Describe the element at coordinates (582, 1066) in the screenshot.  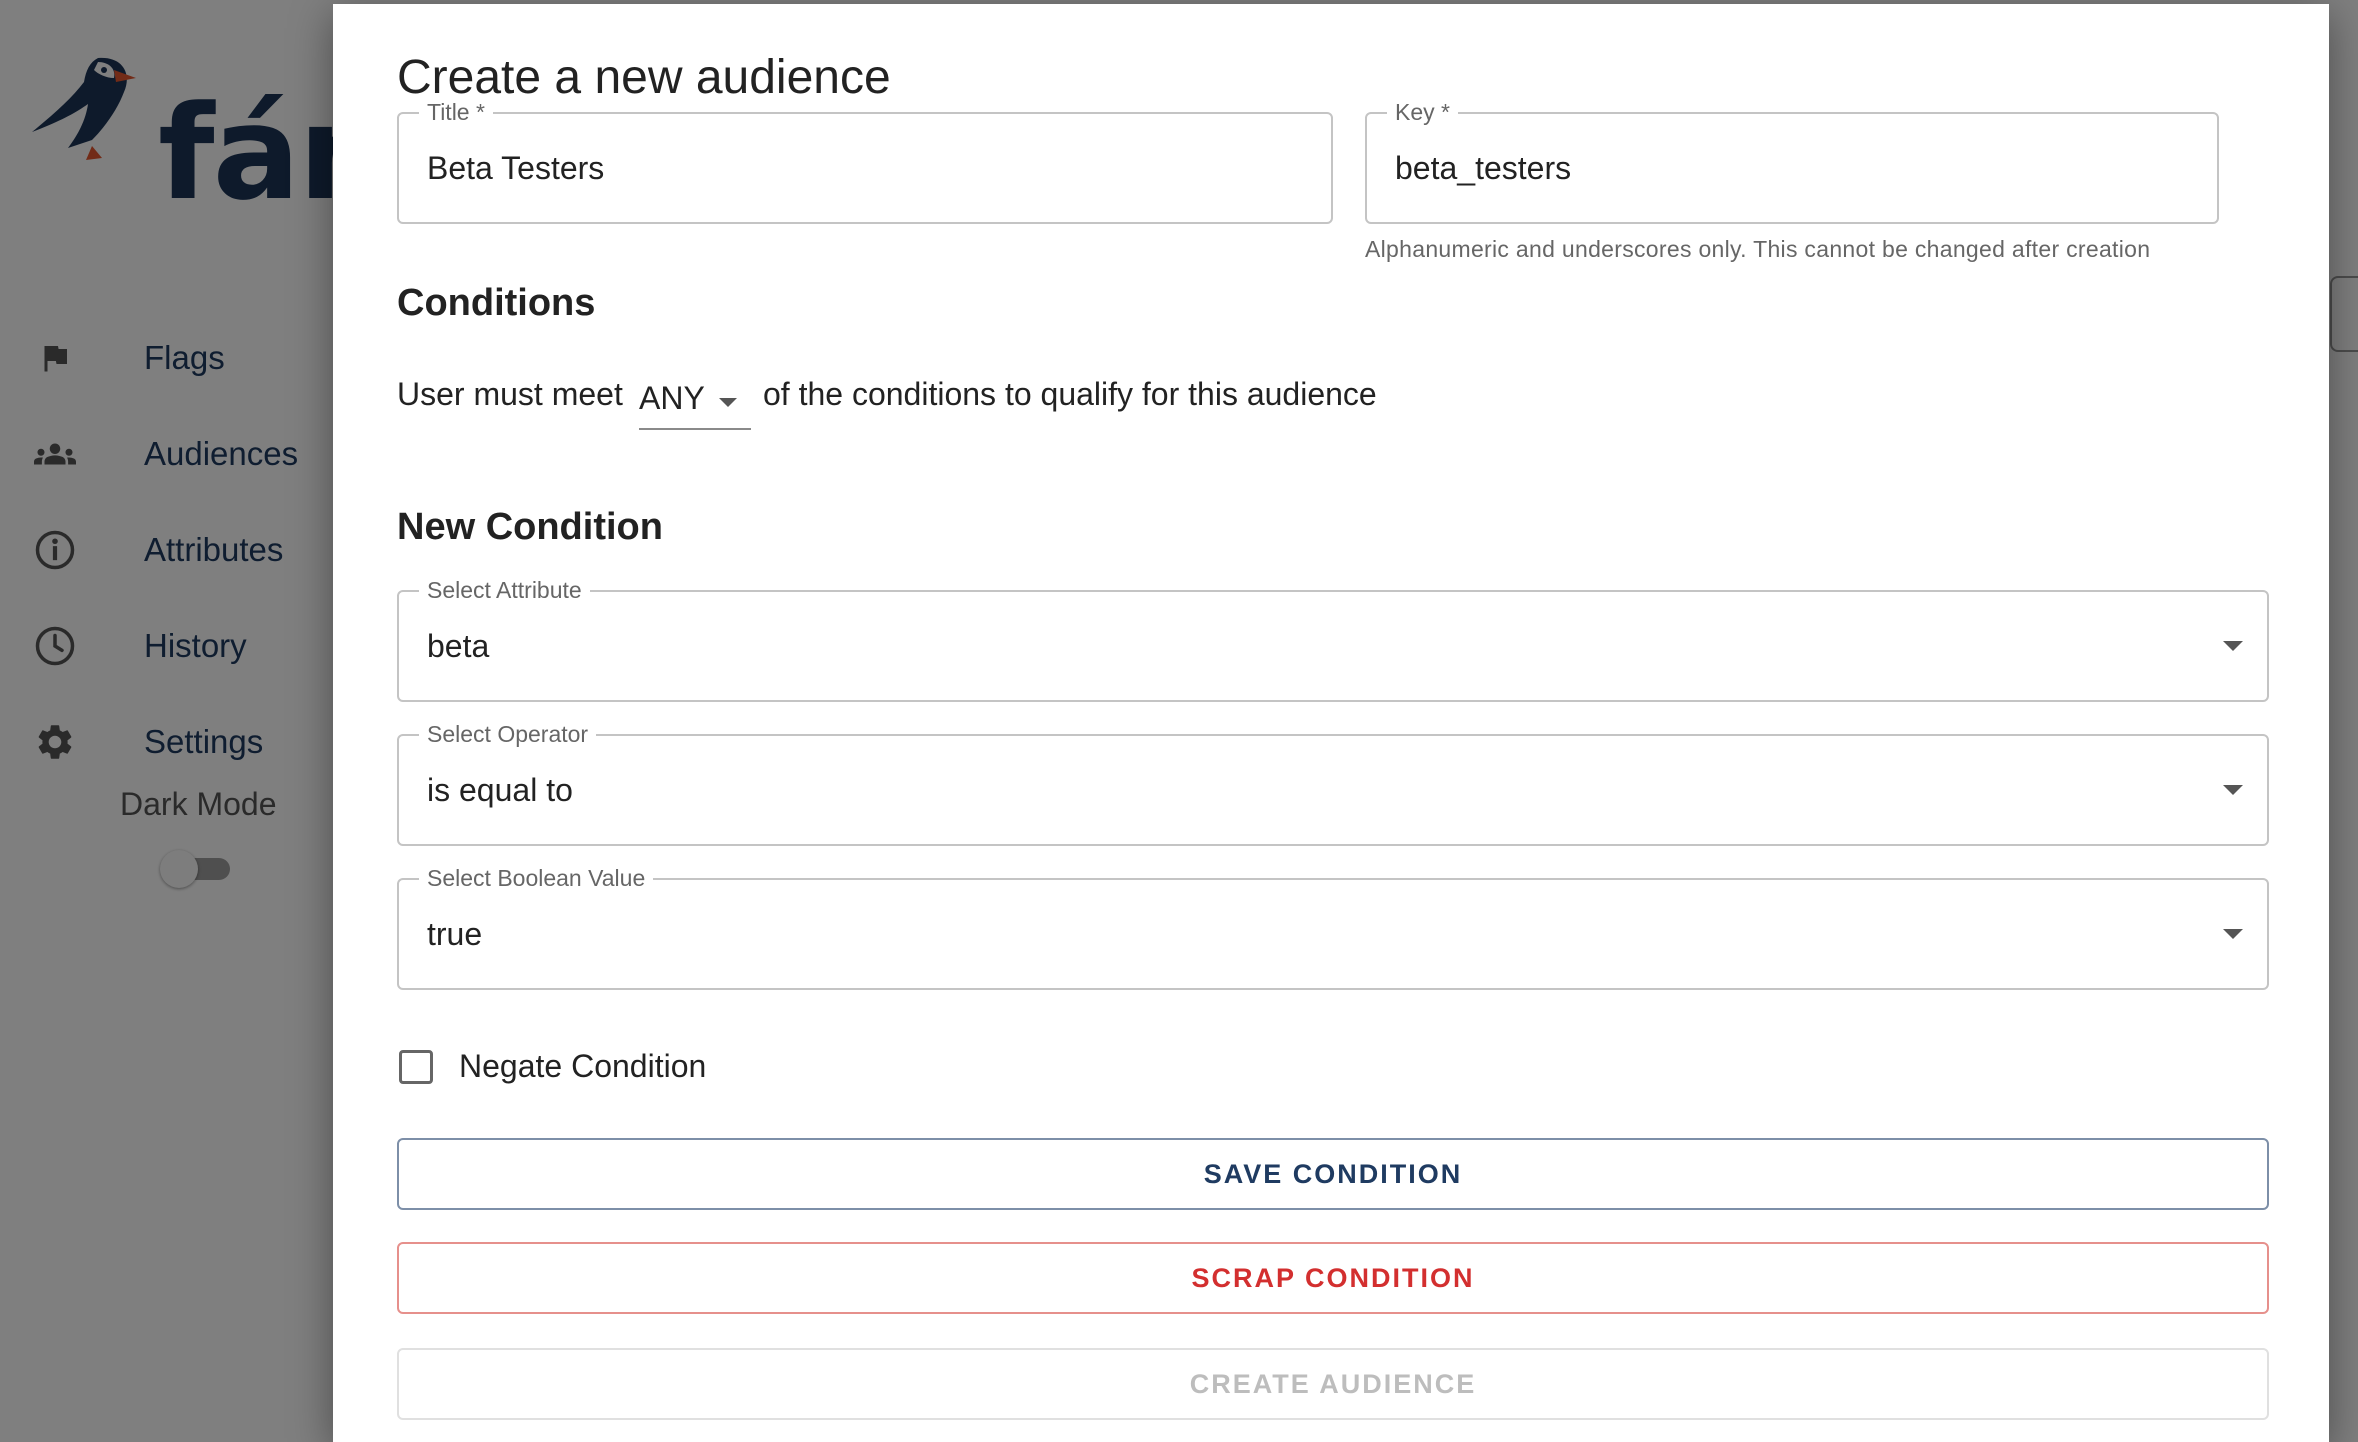
I see `negate-condition-label: Negate Condition` at that location.